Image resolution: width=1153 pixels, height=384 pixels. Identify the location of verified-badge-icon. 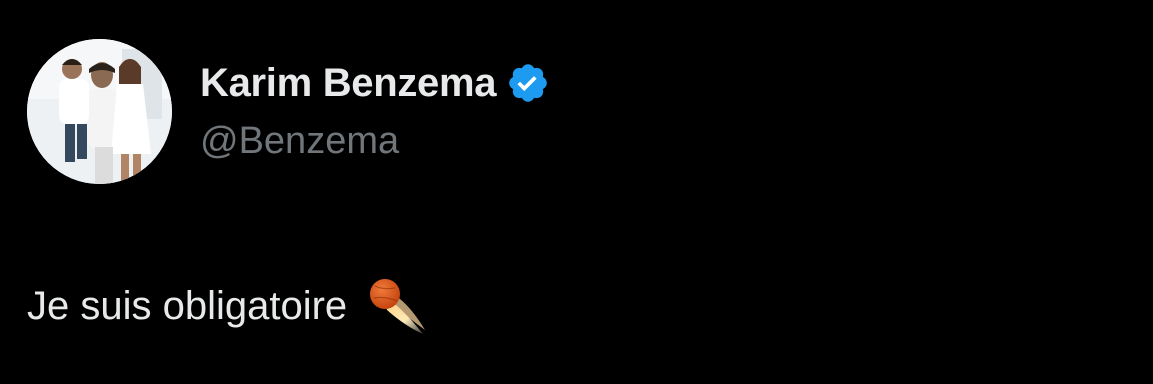
(528, 83).